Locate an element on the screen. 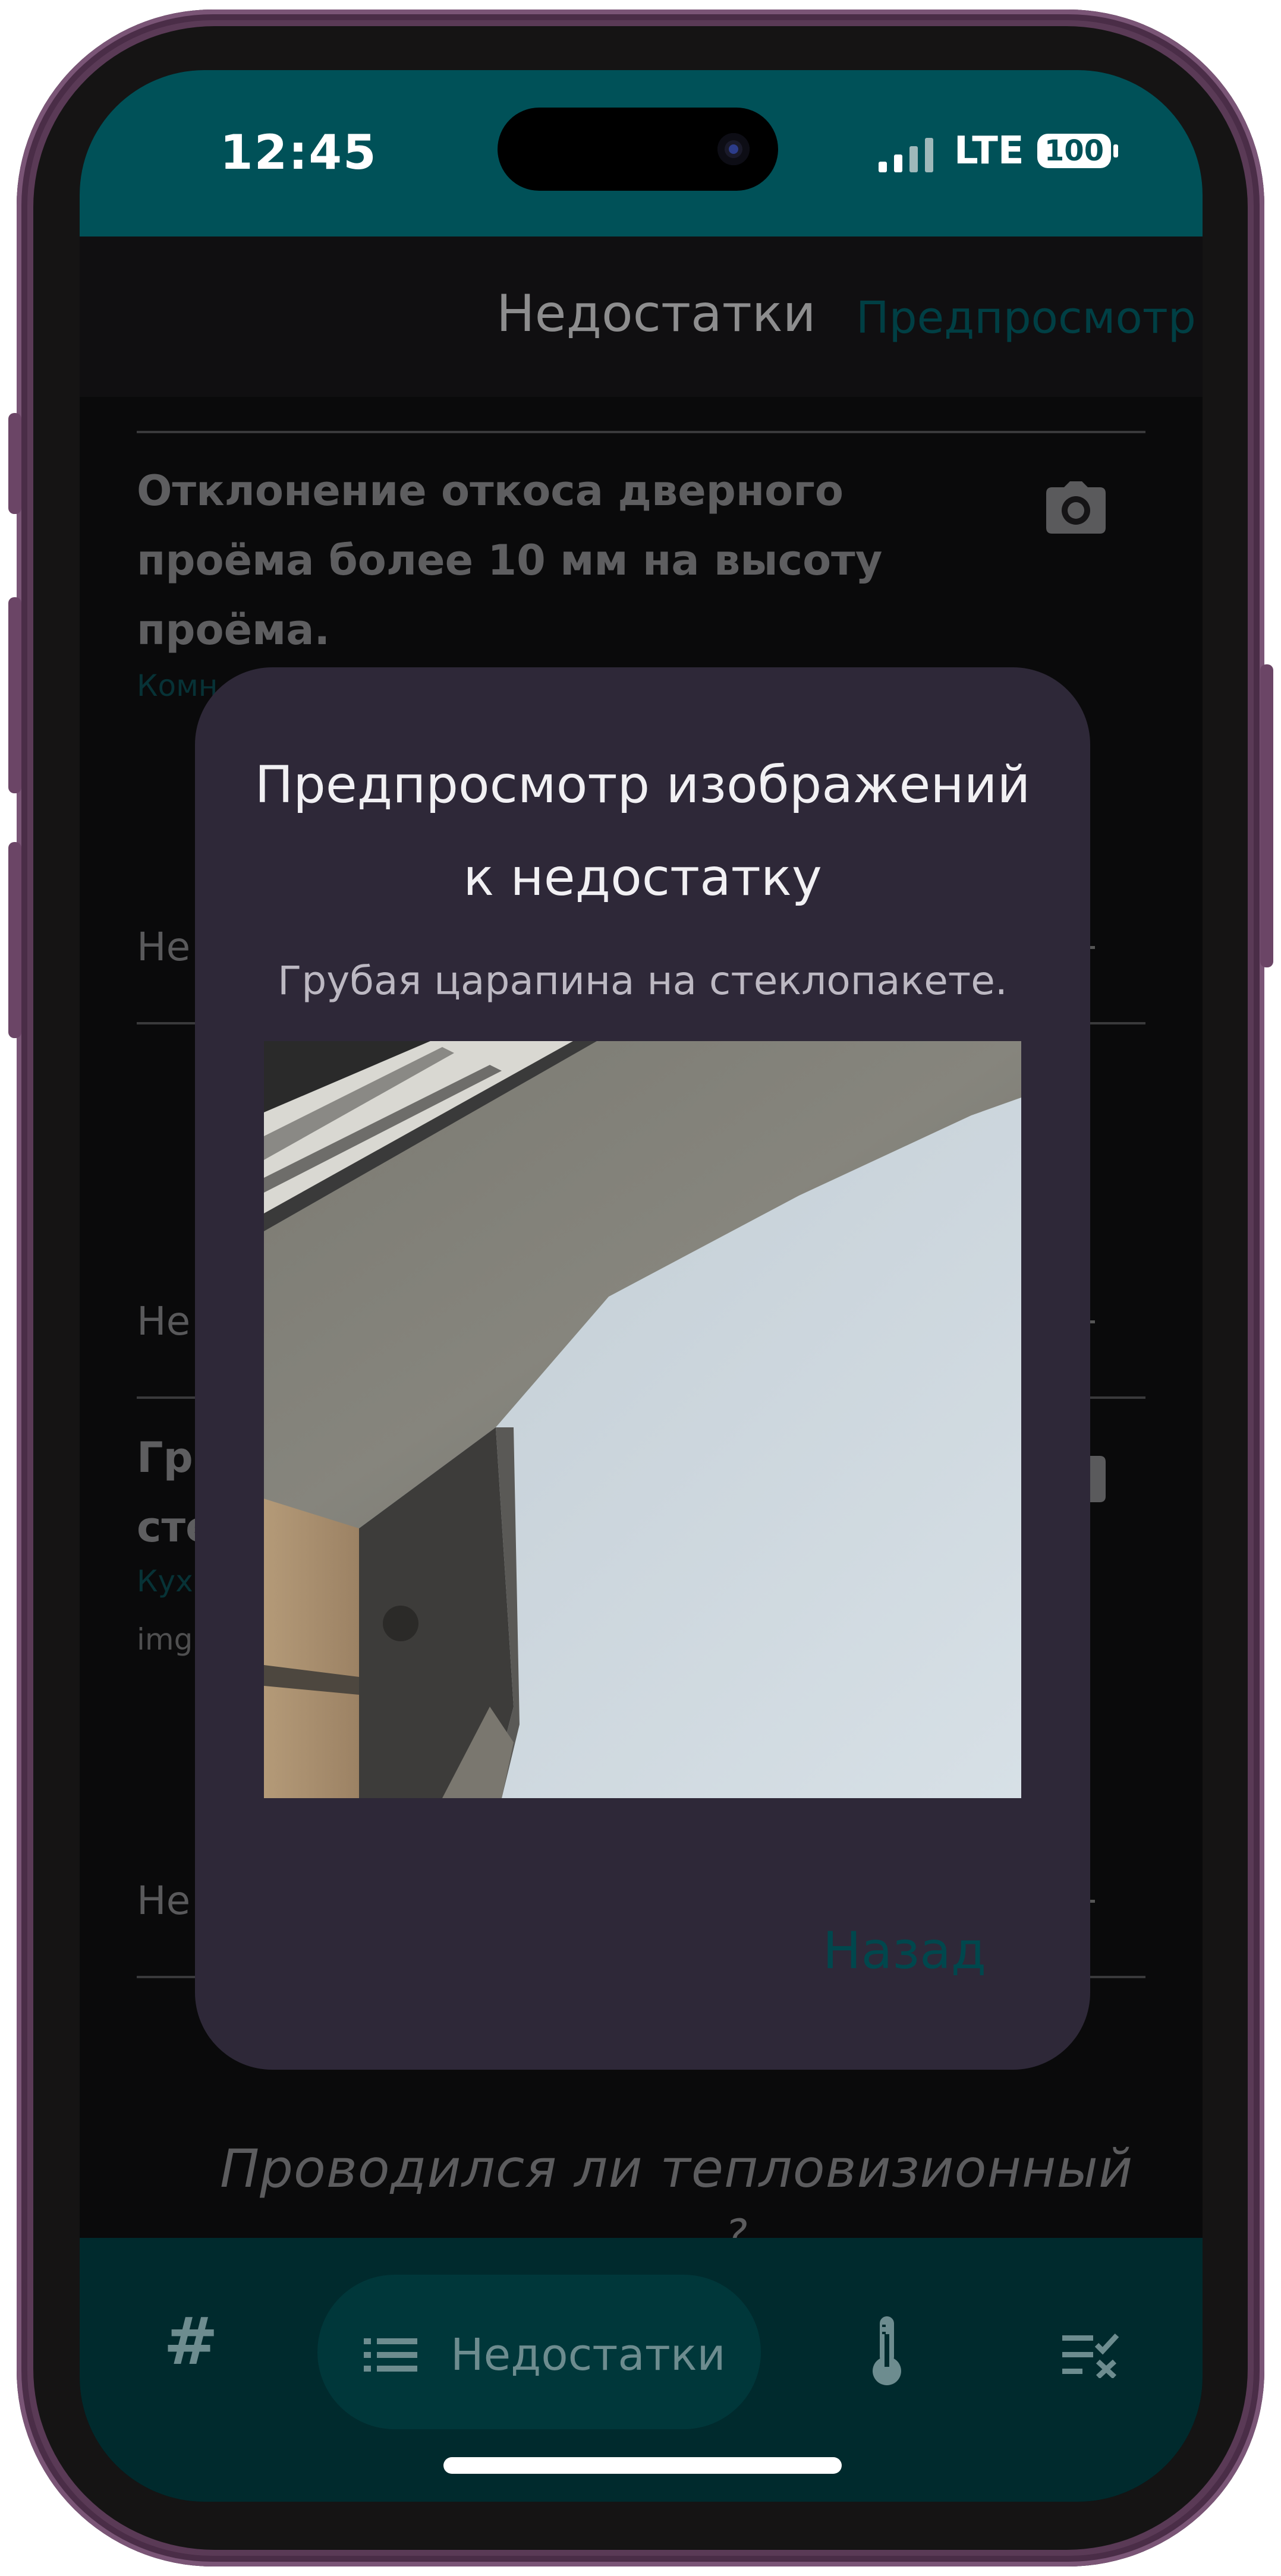 The image size is (1281, 2576). list-divider is located at coordinates (641, 432).